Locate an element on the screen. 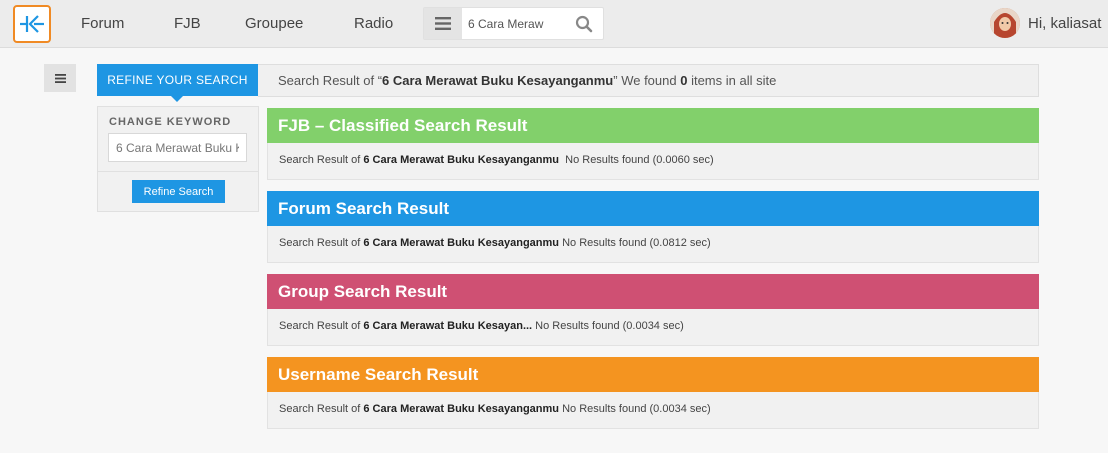 The width and height of the screenshot is (1108, 453). kaskus-logo-icon is located at coordinates (32, 24).